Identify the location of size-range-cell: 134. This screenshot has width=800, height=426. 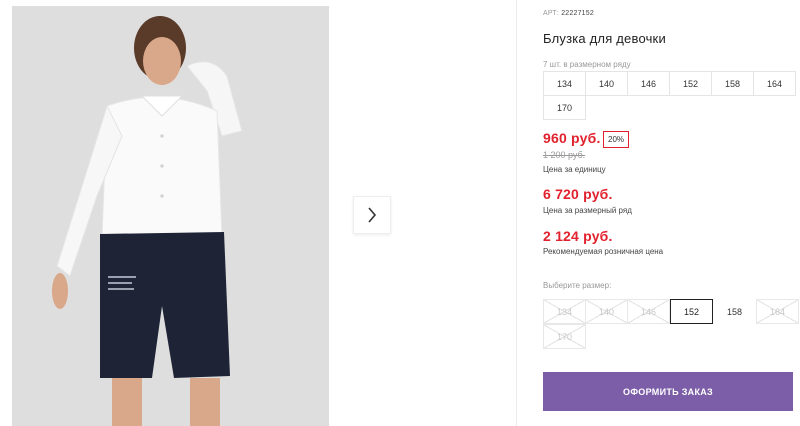
(564, 83).